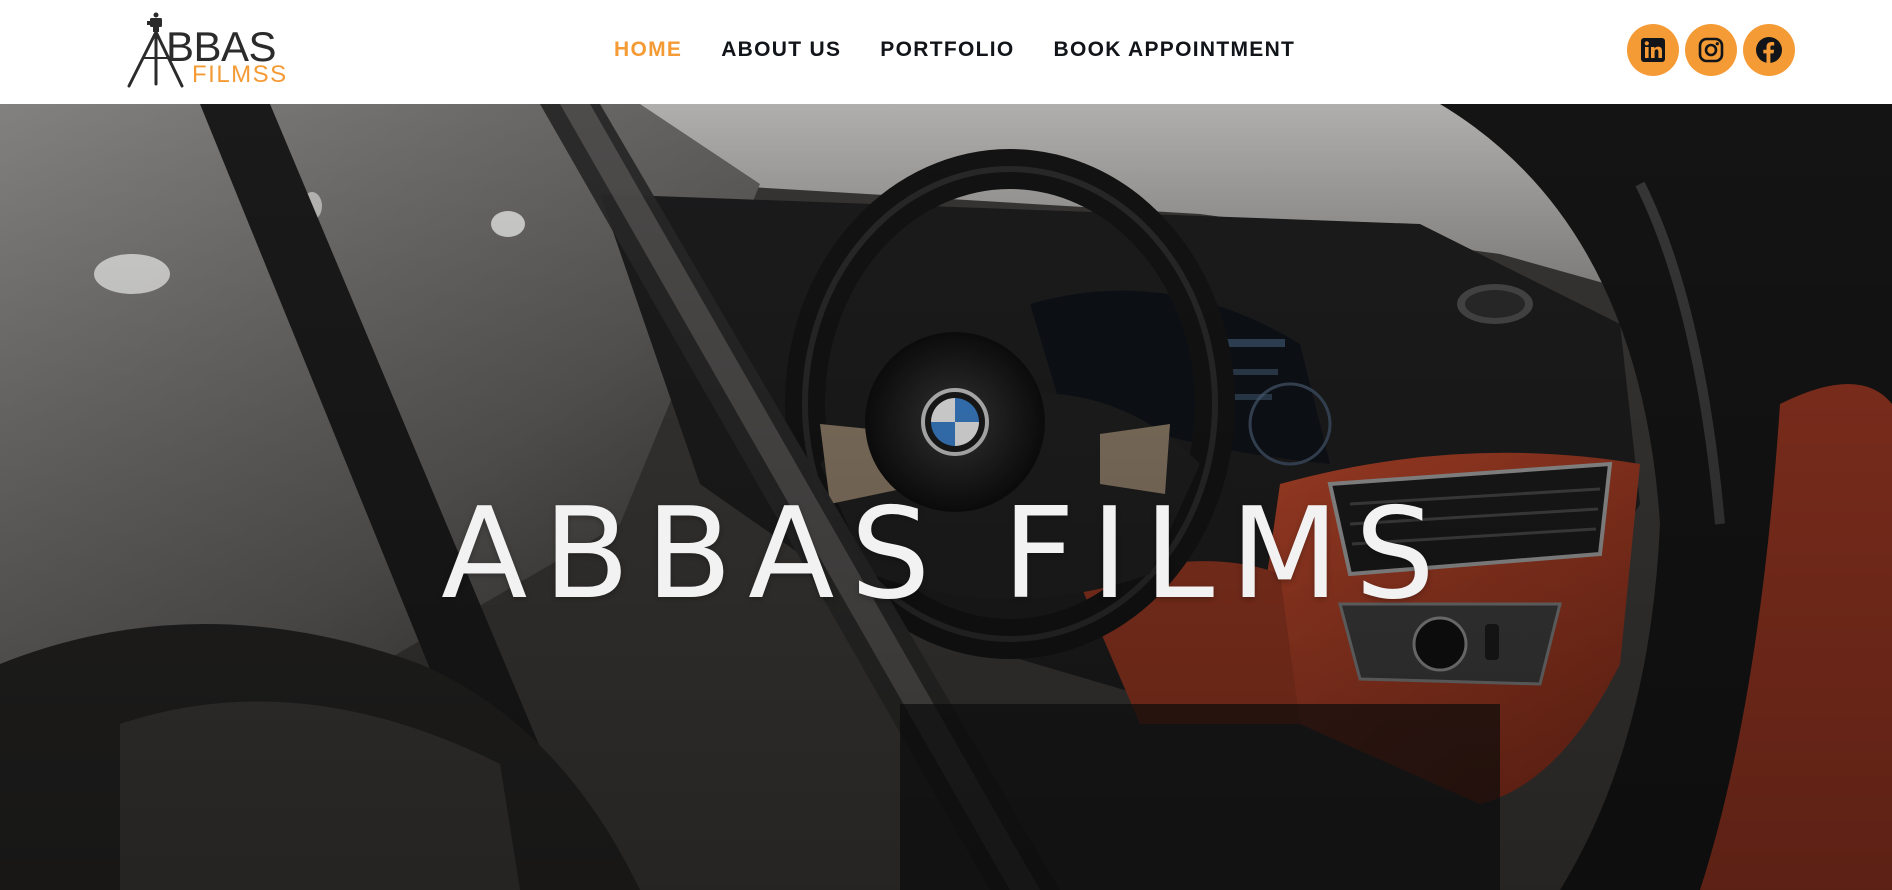 The image size is (1892, 890). Describe the element at coordinates (648, 51) in the screenshot. I see `nav-home: HOME` at that location.